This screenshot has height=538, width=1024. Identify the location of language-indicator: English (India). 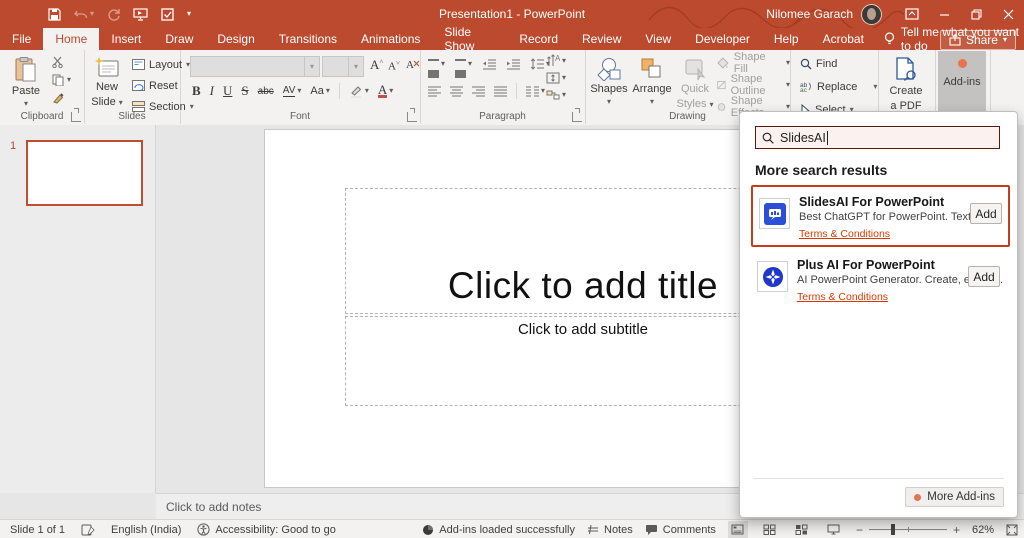
(146, 530).